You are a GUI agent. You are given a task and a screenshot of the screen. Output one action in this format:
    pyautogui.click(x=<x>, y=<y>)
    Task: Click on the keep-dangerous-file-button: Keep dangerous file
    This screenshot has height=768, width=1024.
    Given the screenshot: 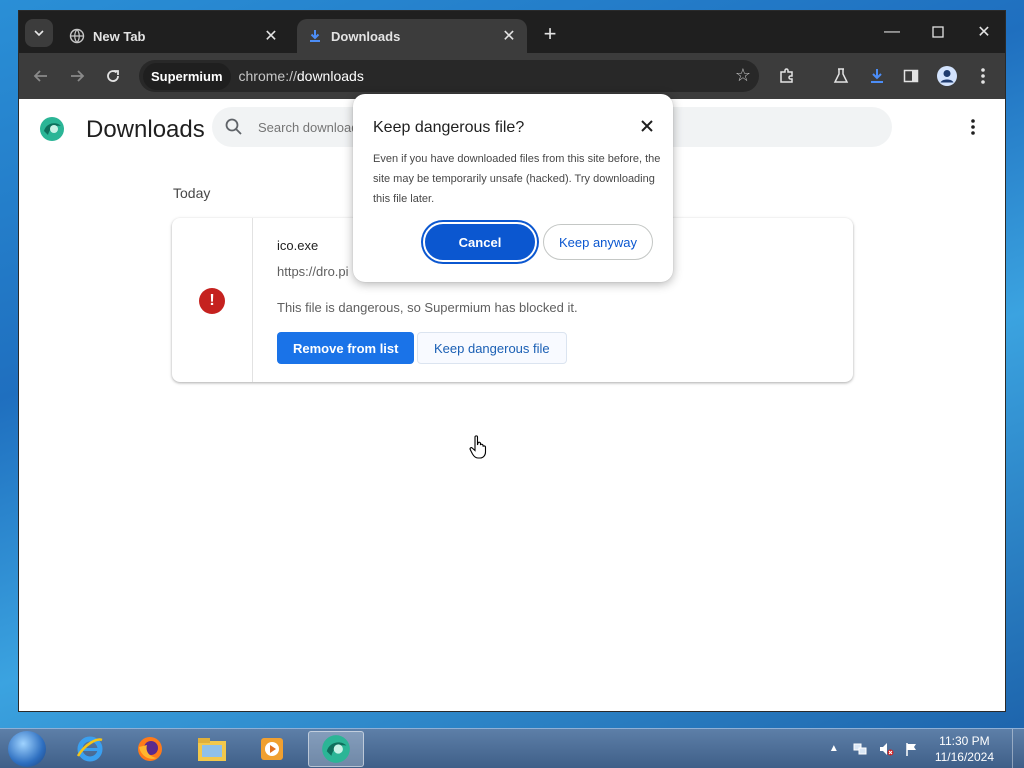 What is the action you would take?
    pyautogui.click(x=492, y=348)
    